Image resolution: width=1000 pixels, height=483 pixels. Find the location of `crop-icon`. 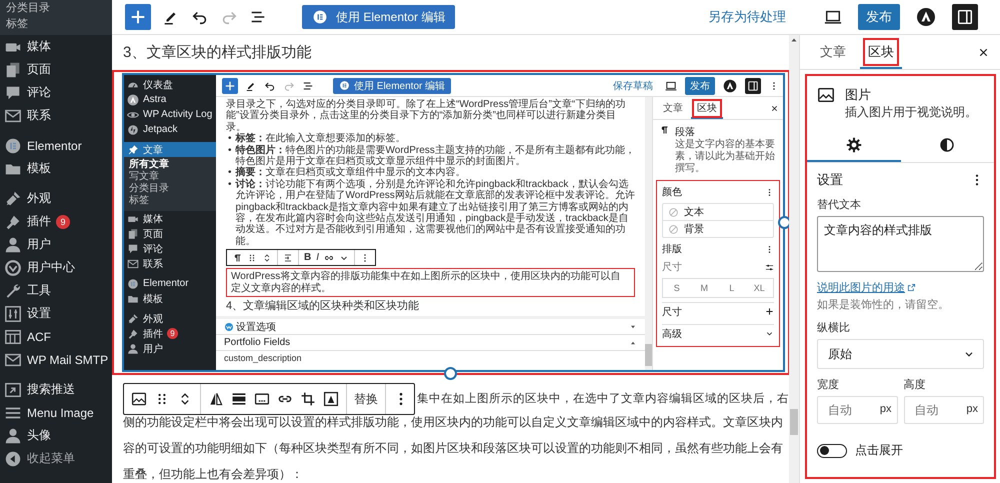

crop-icon is located at coordinates (308, 399).